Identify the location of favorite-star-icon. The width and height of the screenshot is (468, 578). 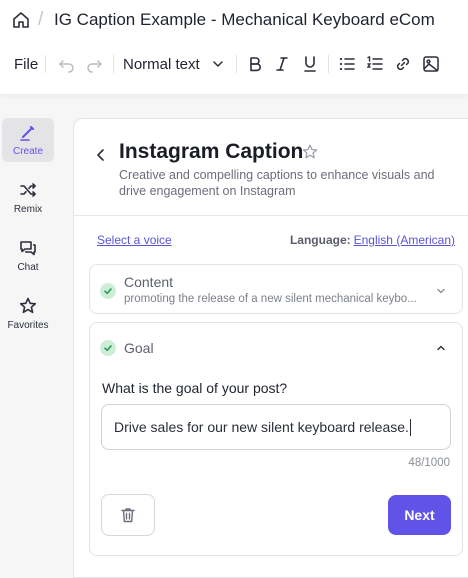
(310, 152).